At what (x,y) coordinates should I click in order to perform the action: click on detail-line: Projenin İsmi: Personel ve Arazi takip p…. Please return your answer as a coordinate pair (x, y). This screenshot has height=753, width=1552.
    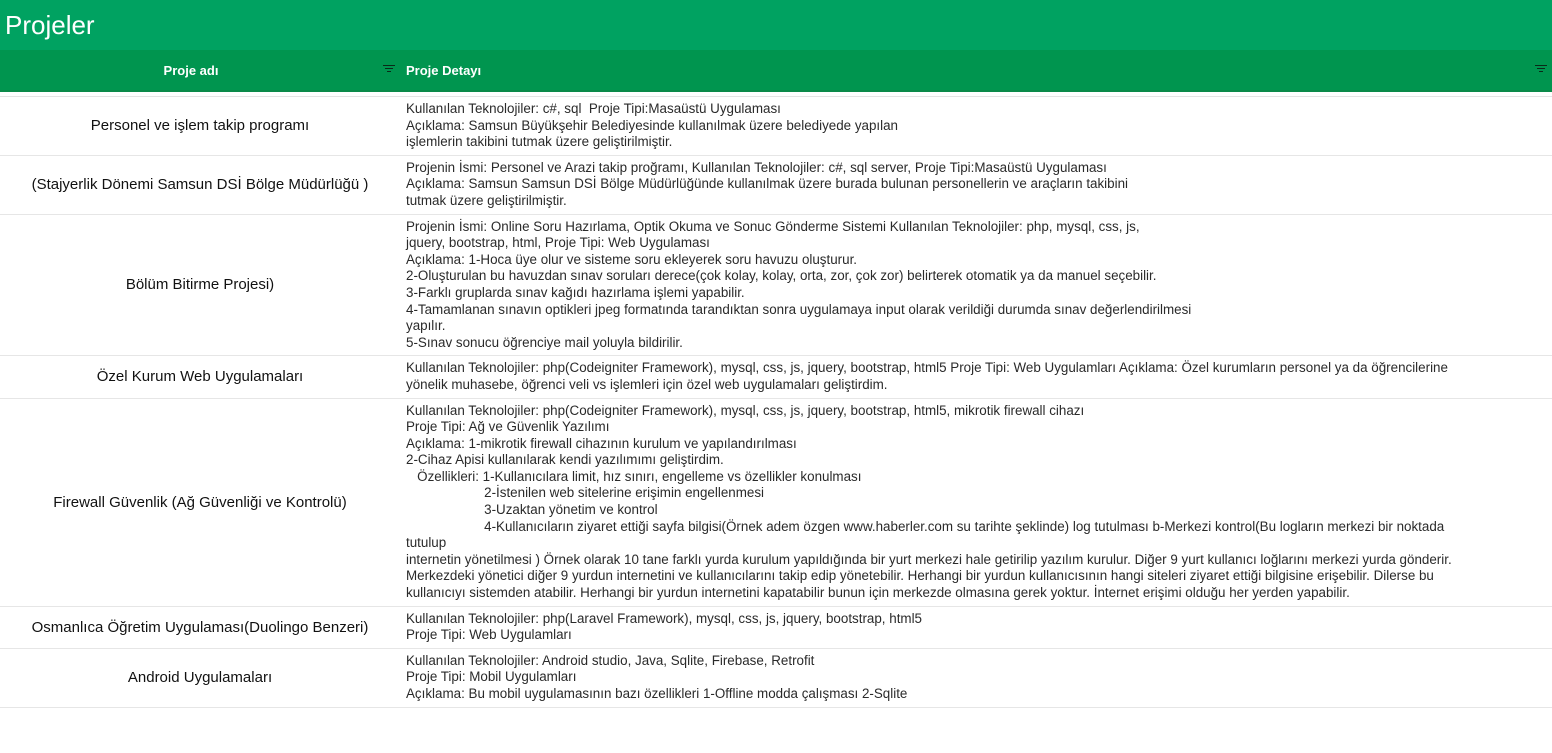
    Looking at the image, I should click on (756, 167).